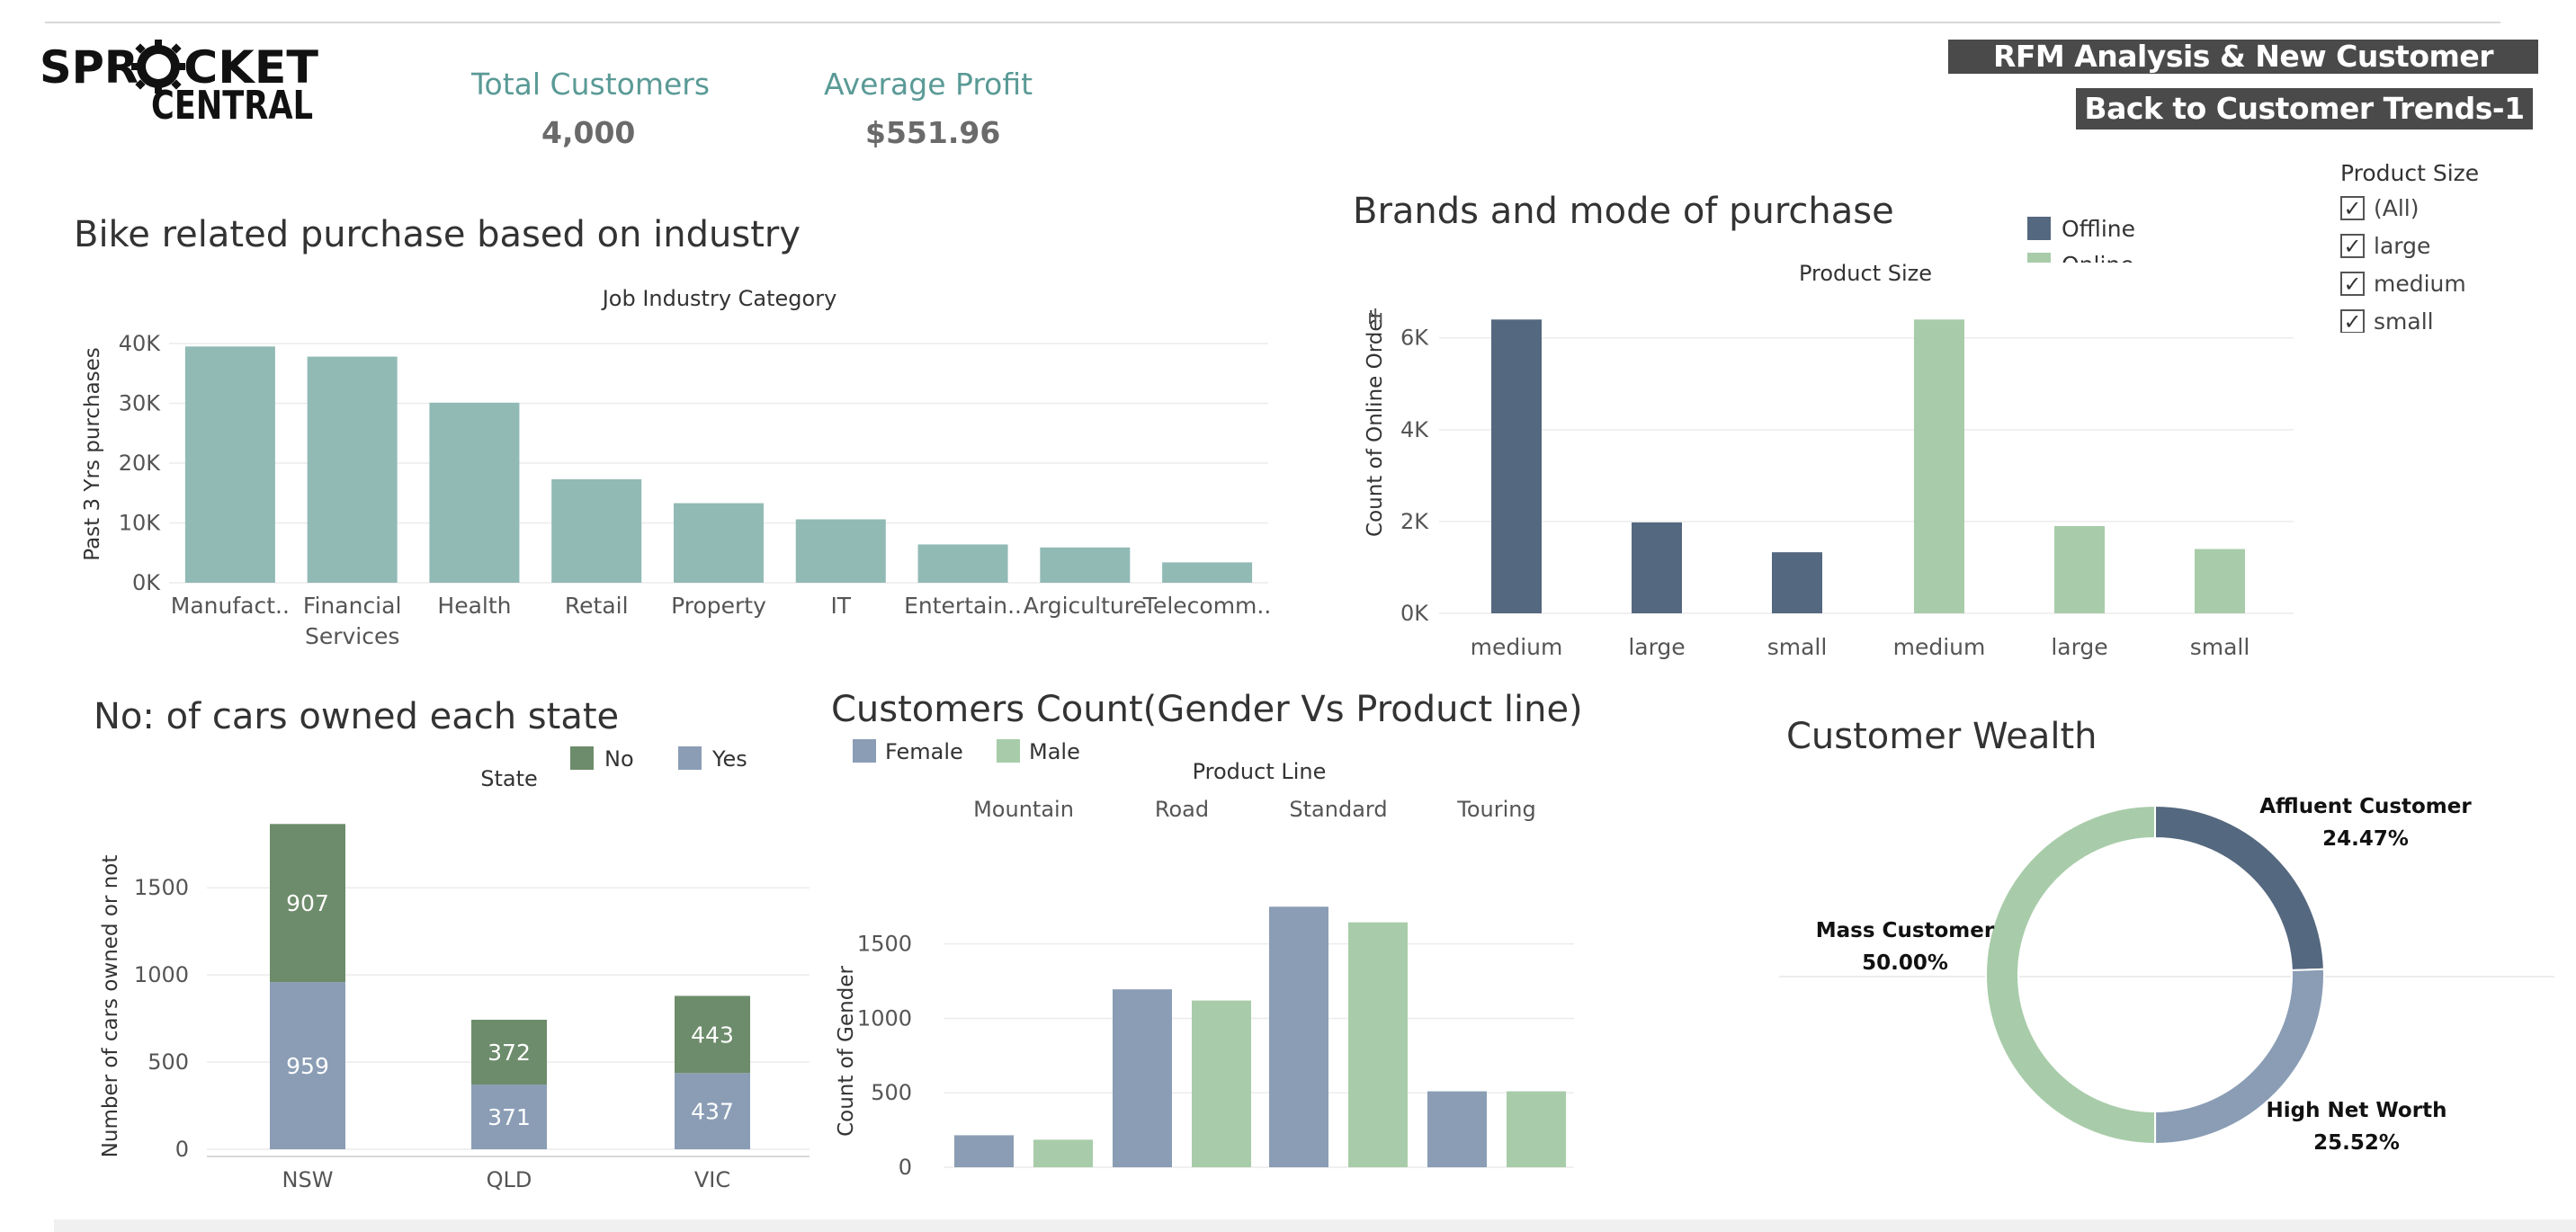  I want to click on x-tick-label: small, so click(2220, 647).